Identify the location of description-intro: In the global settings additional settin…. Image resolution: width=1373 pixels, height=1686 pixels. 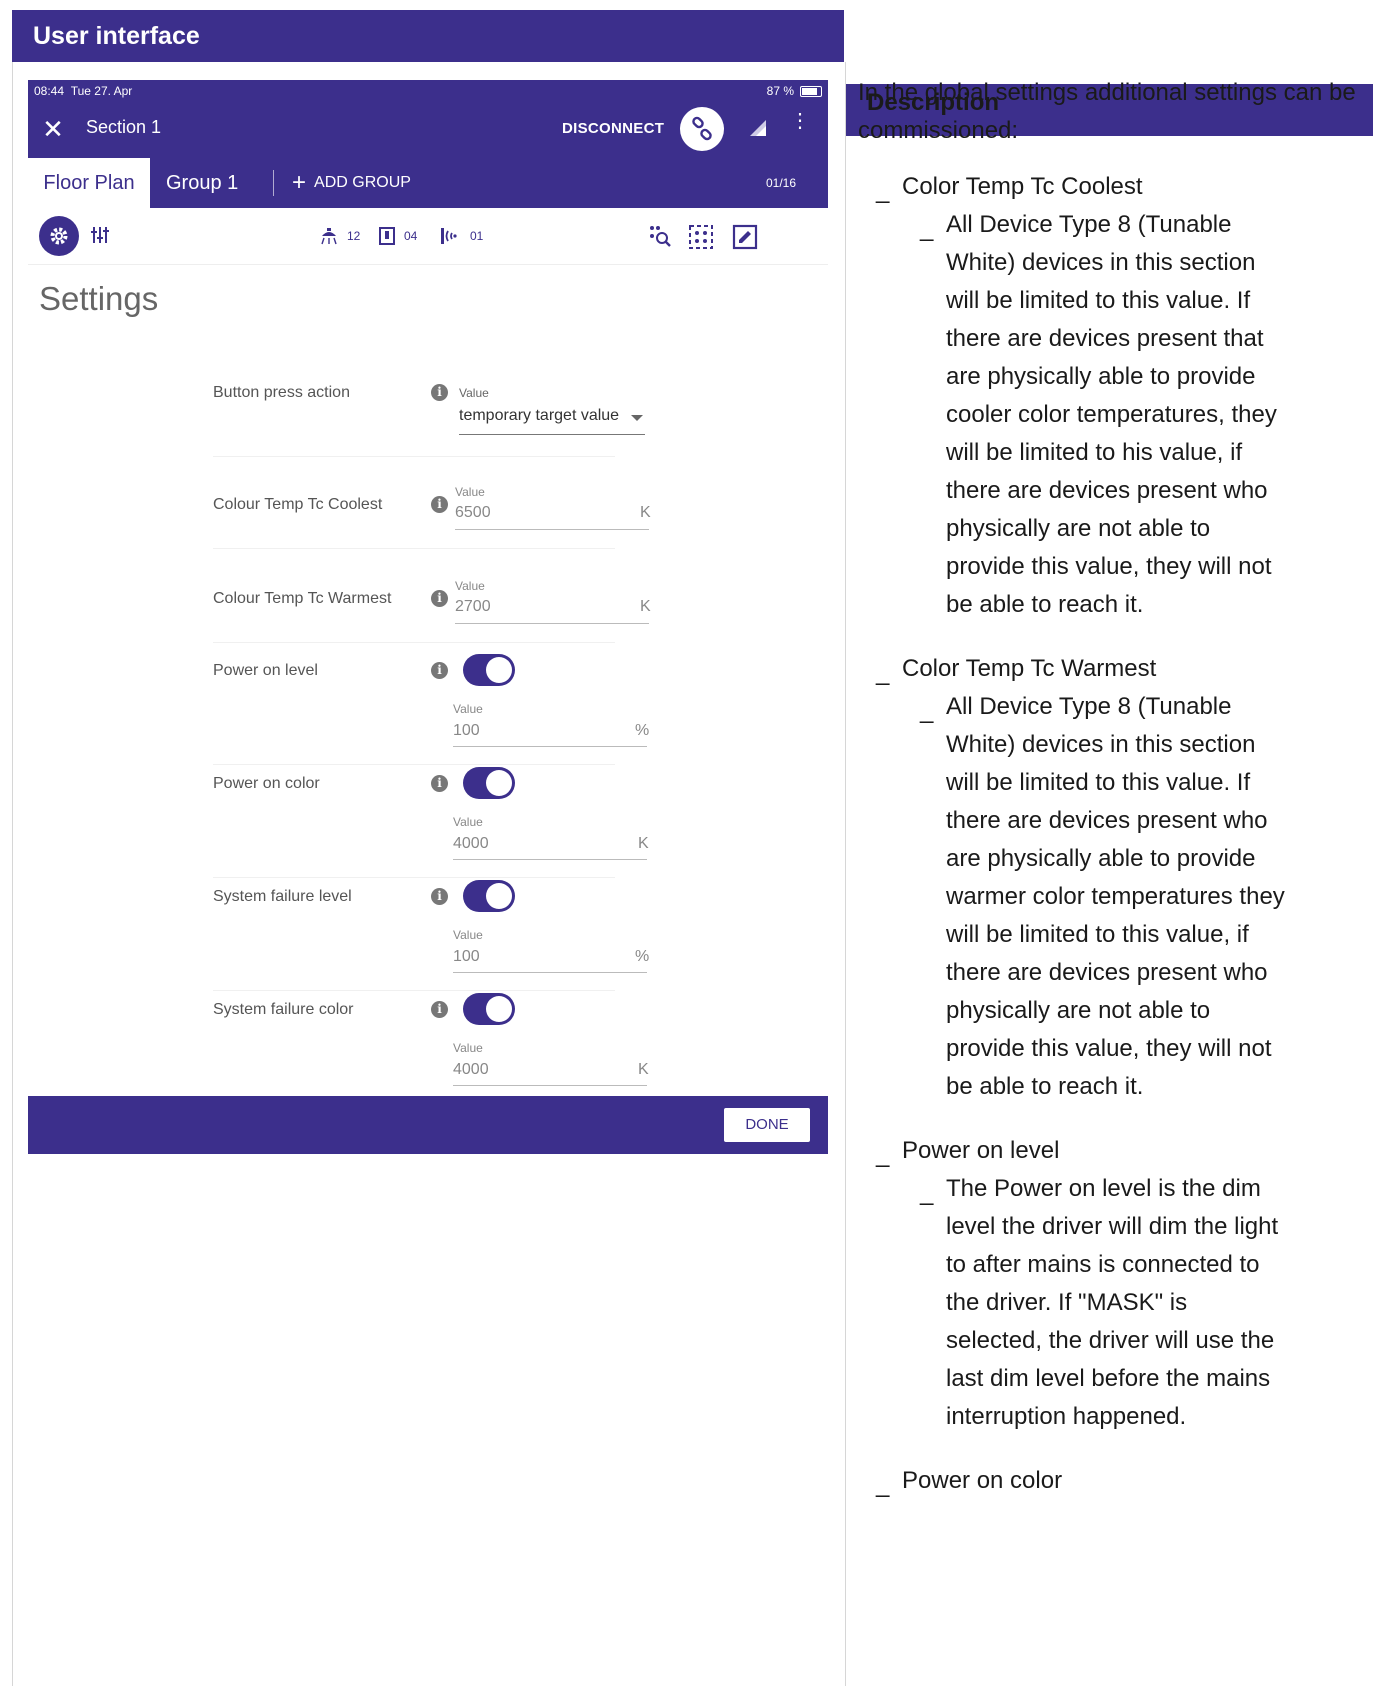
(1107, 111).